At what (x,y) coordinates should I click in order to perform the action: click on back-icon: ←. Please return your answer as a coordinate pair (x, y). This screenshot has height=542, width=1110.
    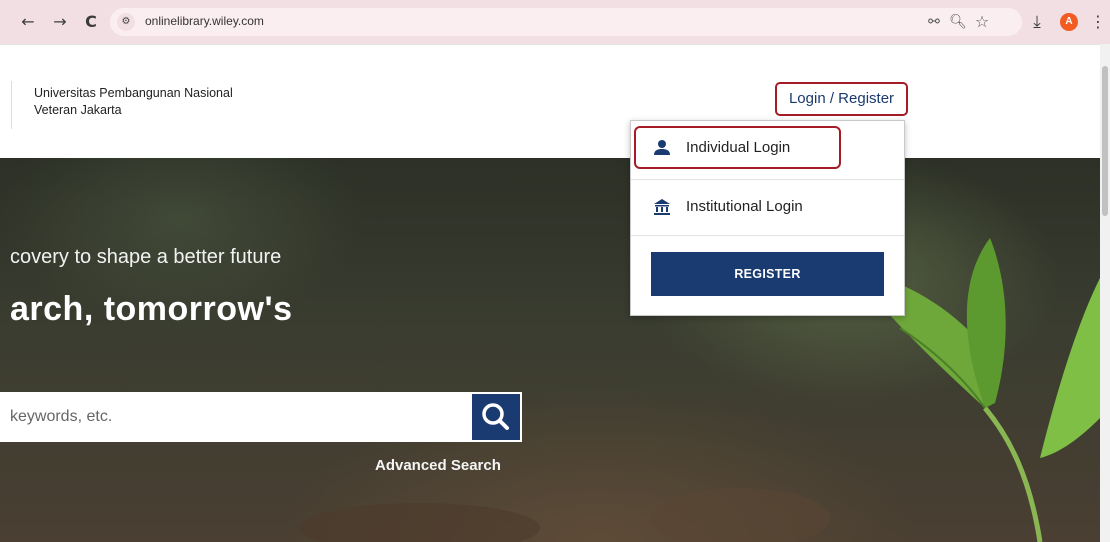
    Looking at the image, I should click on (28, 22).